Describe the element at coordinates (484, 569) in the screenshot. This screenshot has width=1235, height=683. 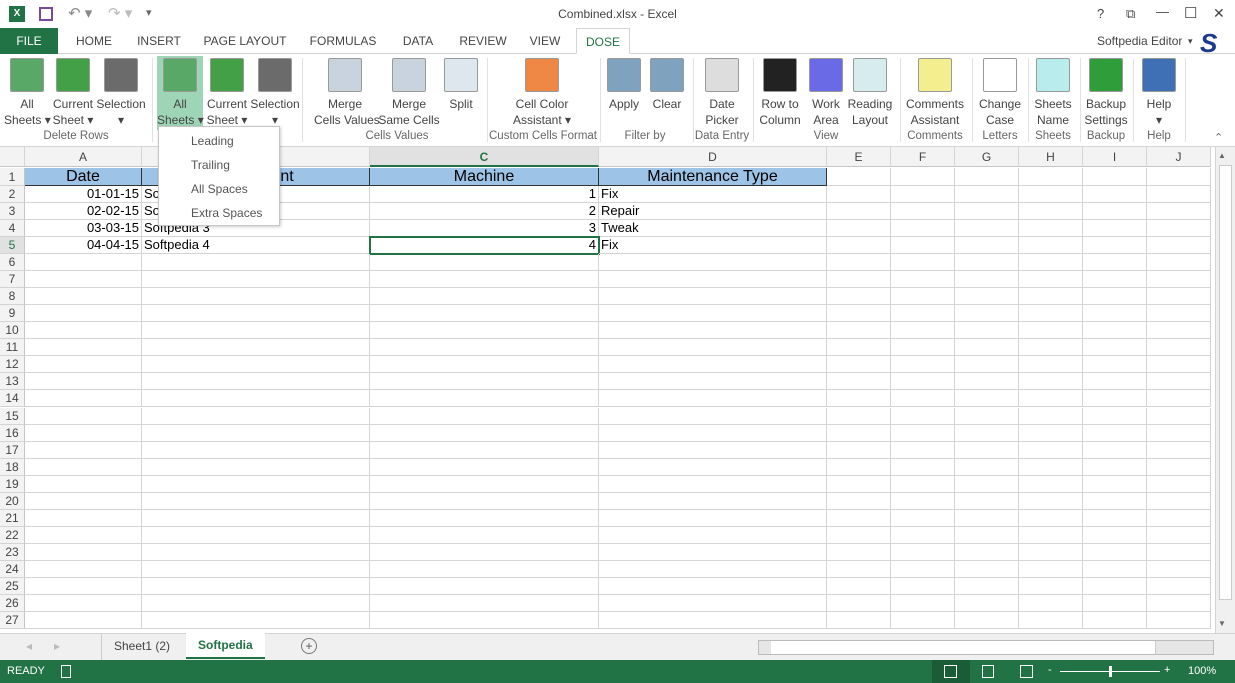
I see `cell-C24` at that location.